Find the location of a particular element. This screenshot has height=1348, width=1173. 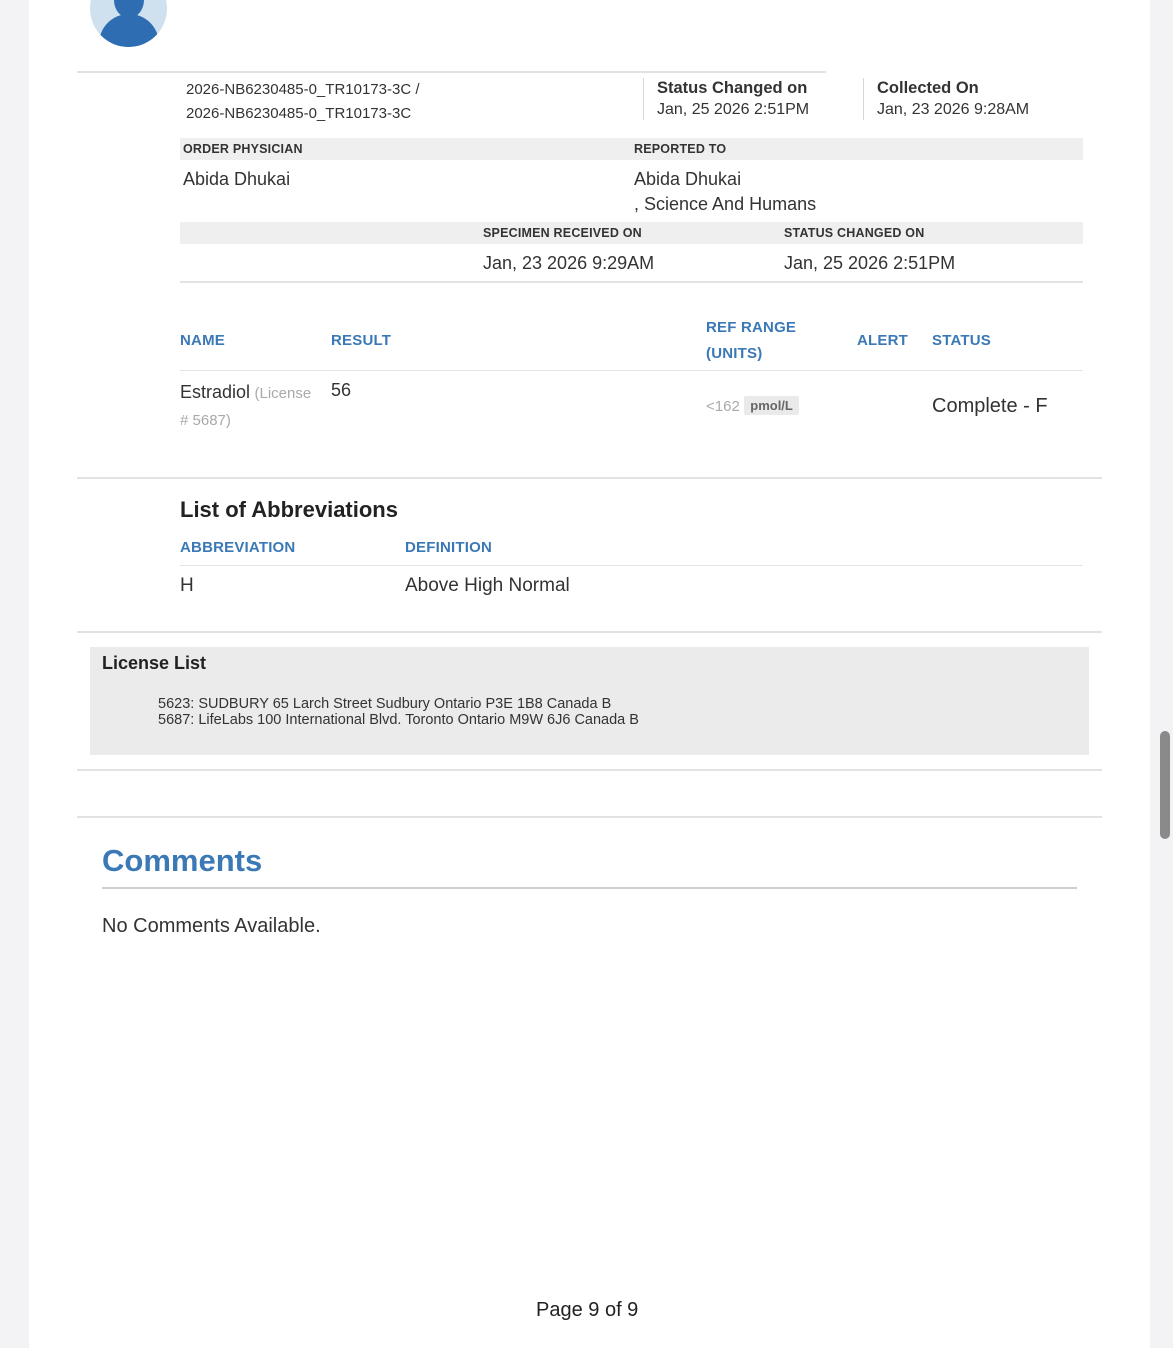

abbreviations-header-divider is located at coordinates (631, 565).